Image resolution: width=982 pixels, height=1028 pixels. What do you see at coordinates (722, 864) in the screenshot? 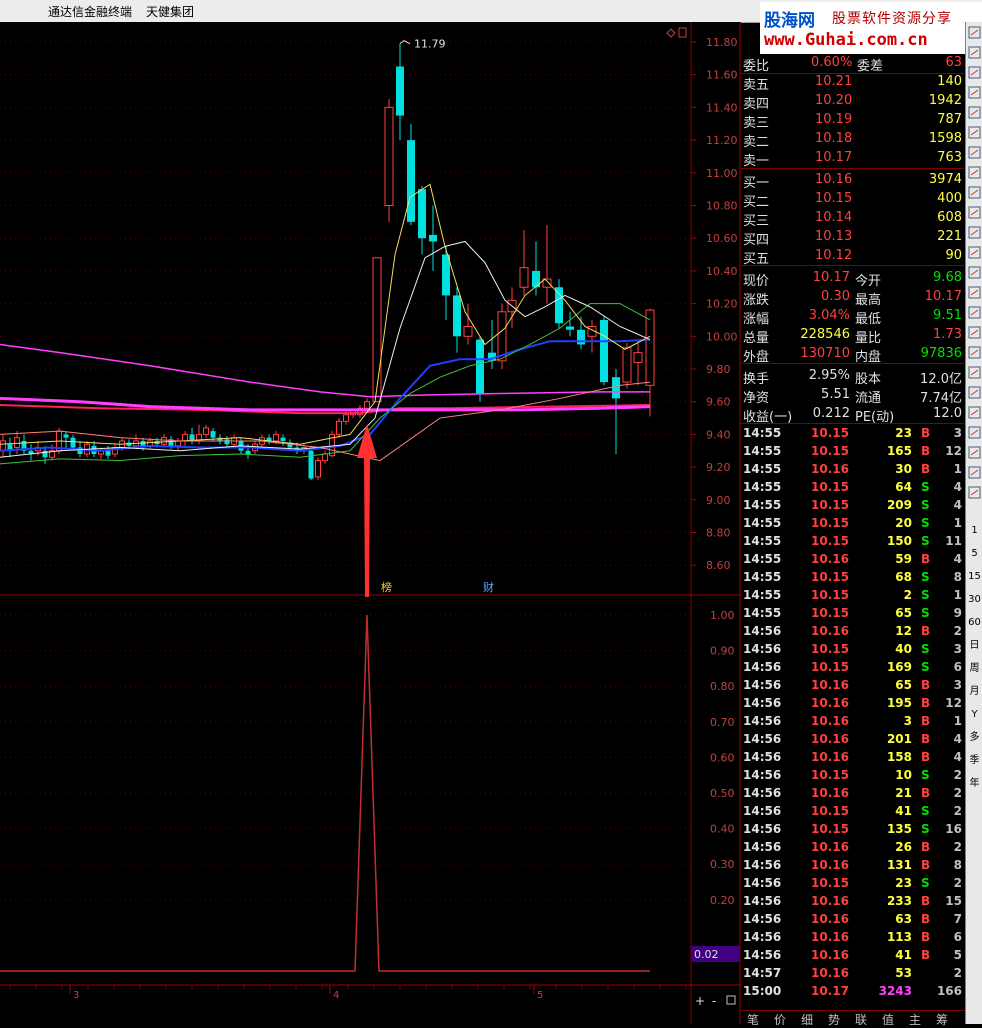
I see `indicator-tick-label: 0.30` at bounding box center [722, 864].